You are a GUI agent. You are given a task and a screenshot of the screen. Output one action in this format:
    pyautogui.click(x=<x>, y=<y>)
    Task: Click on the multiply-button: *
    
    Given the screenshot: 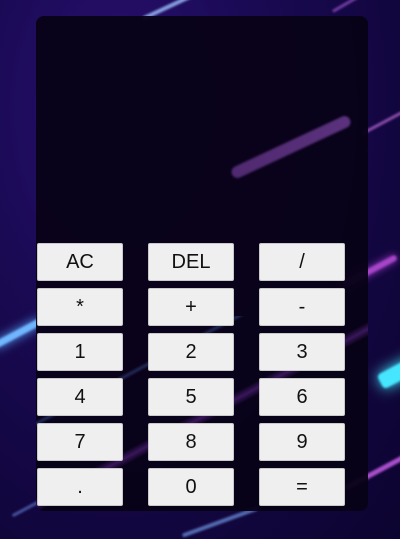 What is the action you would take?
    pyautogui.click(x=80, y=307)
    